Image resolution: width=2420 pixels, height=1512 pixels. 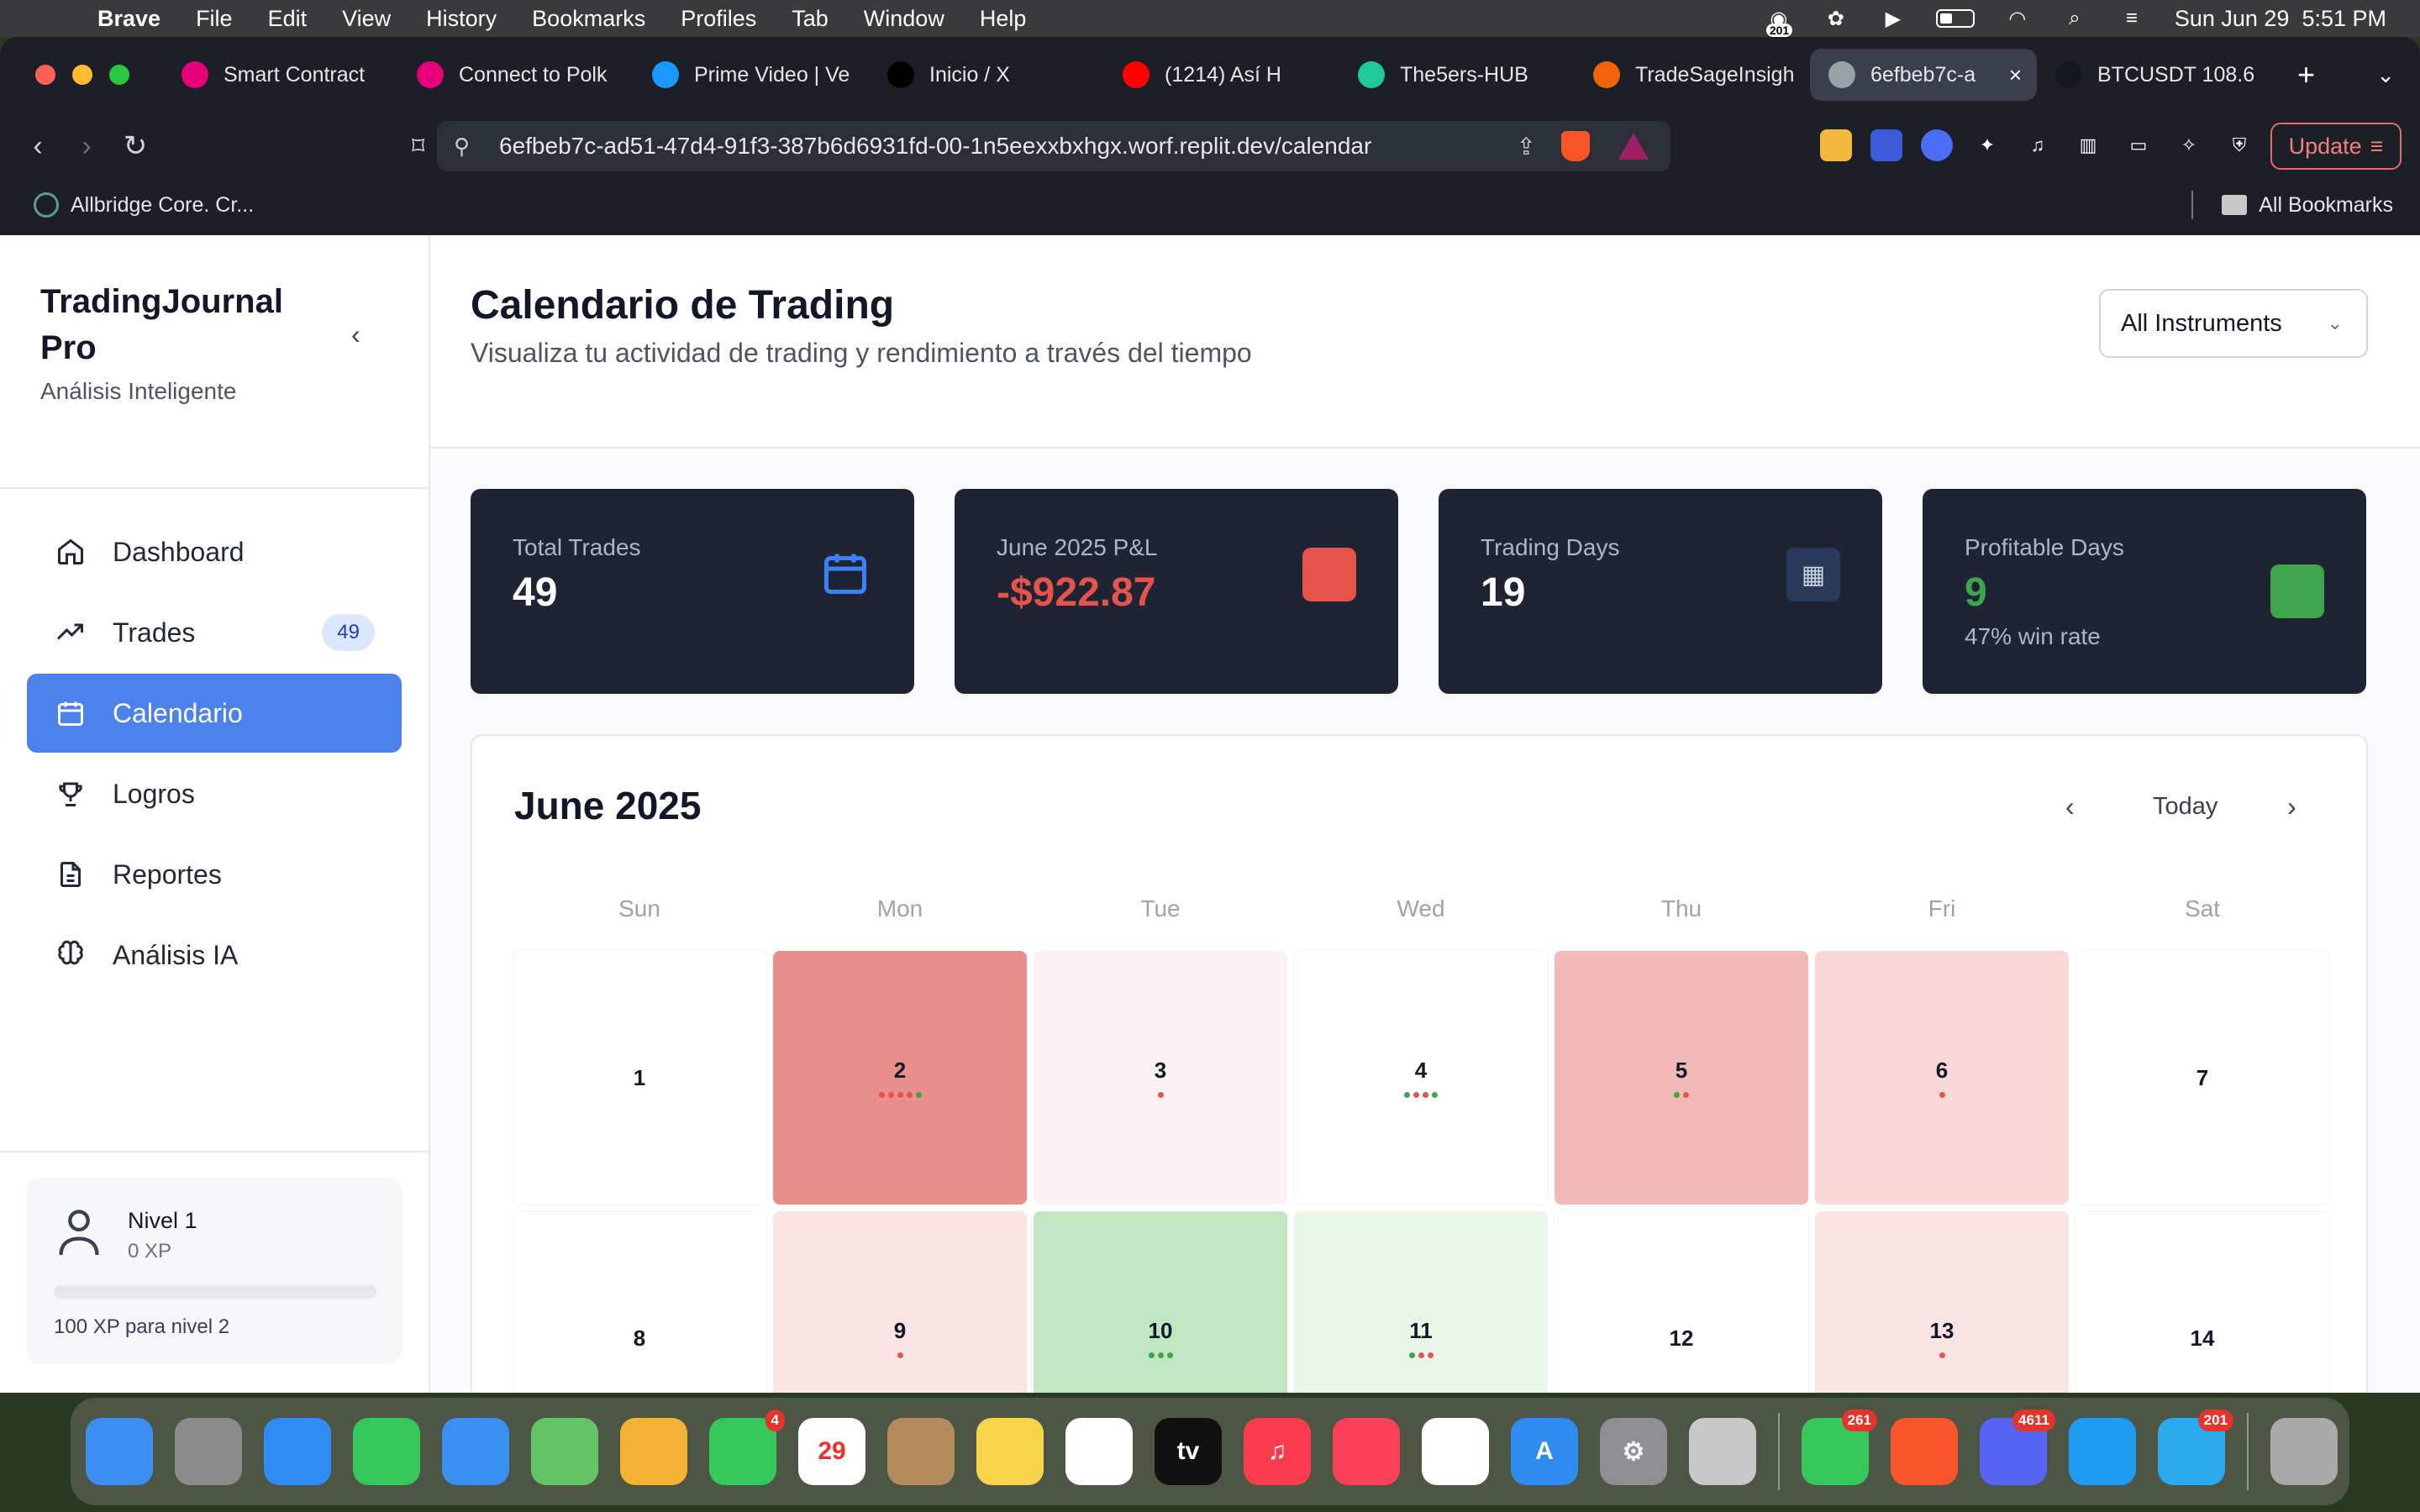 What do you see at coordinates (128, 19) in the screenshot?
I see `menu-app-name: Brave` at bounding box center [128, 19].